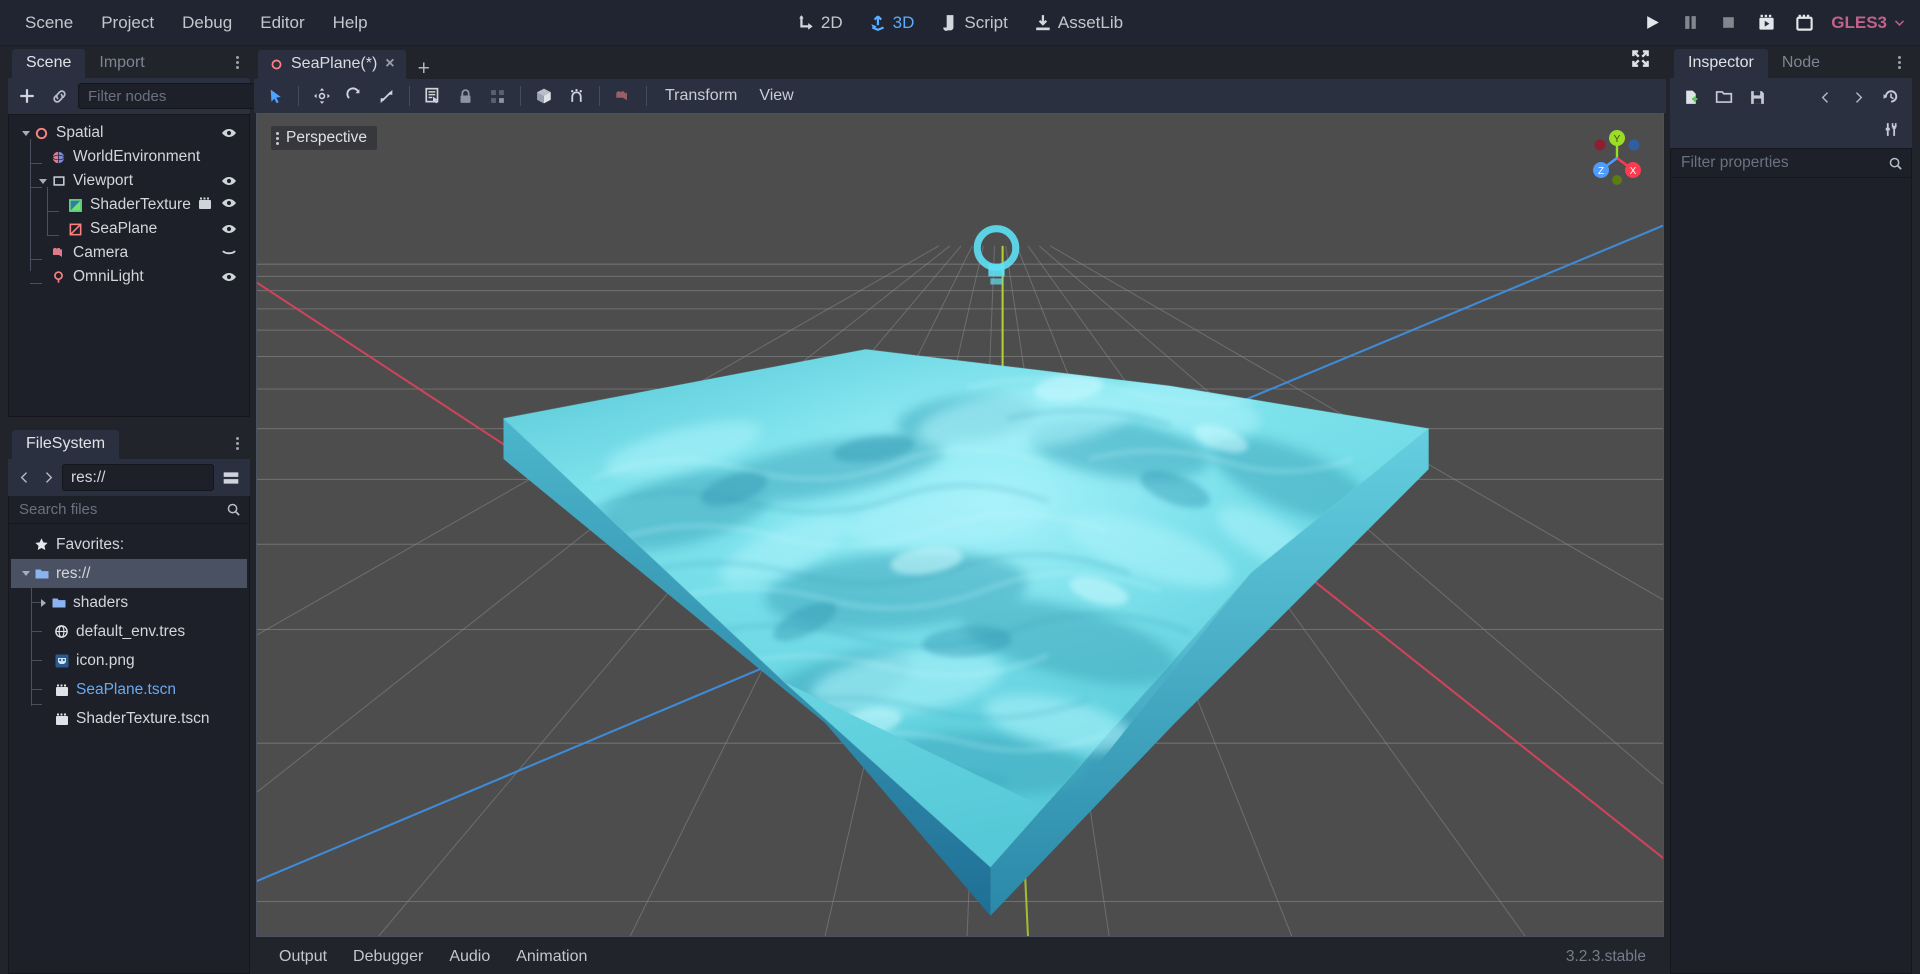 This screenshot has height=974, width=1920. Describe the element at coordinates (1724, 97) in the screenshot. I see `load-resource-button` at that location.